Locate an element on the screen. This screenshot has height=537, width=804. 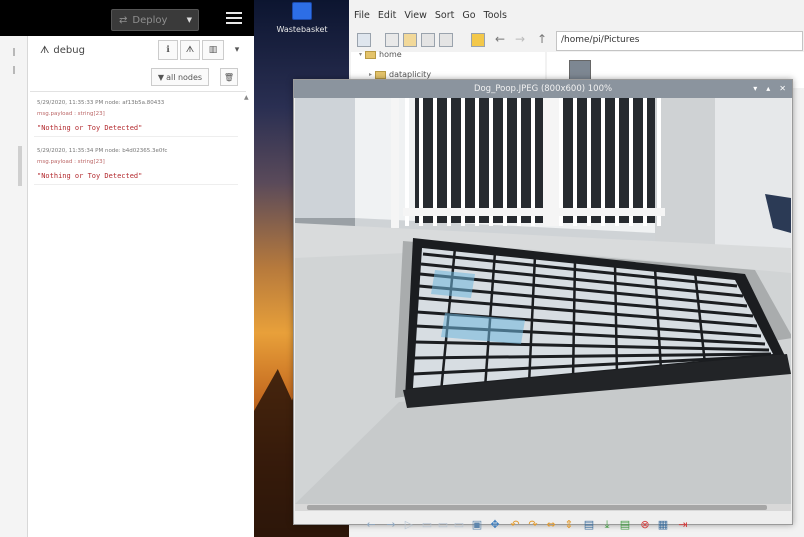
back-arrow-icon: ← is located at coordinates (500, 39).